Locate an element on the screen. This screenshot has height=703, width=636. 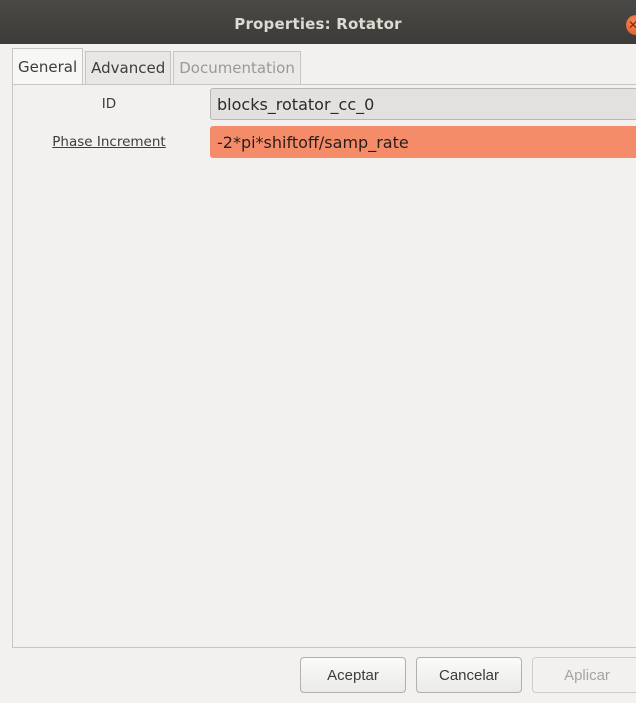
properties-tabs: General Advanced Documentation is located at coordinates (157, 66).